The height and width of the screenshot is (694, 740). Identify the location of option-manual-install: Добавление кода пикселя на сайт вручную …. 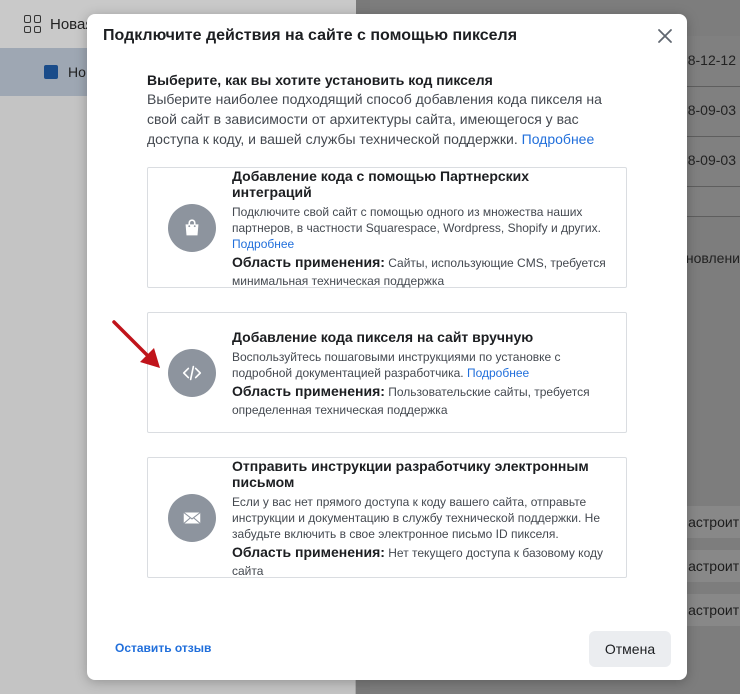
(387, 372).